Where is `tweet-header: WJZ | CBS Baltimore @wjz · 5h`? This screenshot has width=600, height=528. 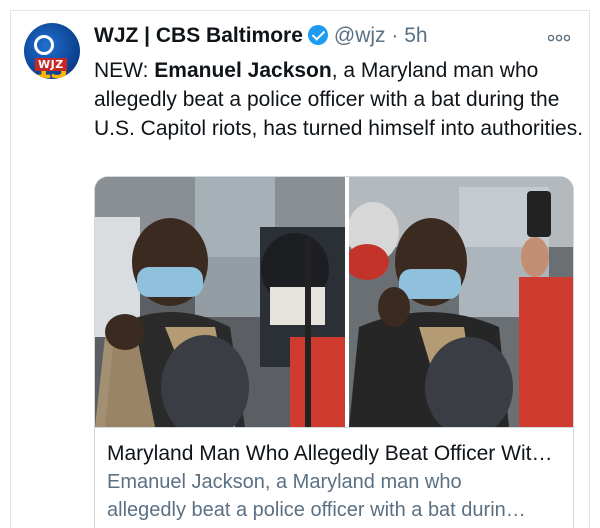 tweet-header: WJZ | CBS Baltimore @wjz · 5h is located at coordinates (261, 36).